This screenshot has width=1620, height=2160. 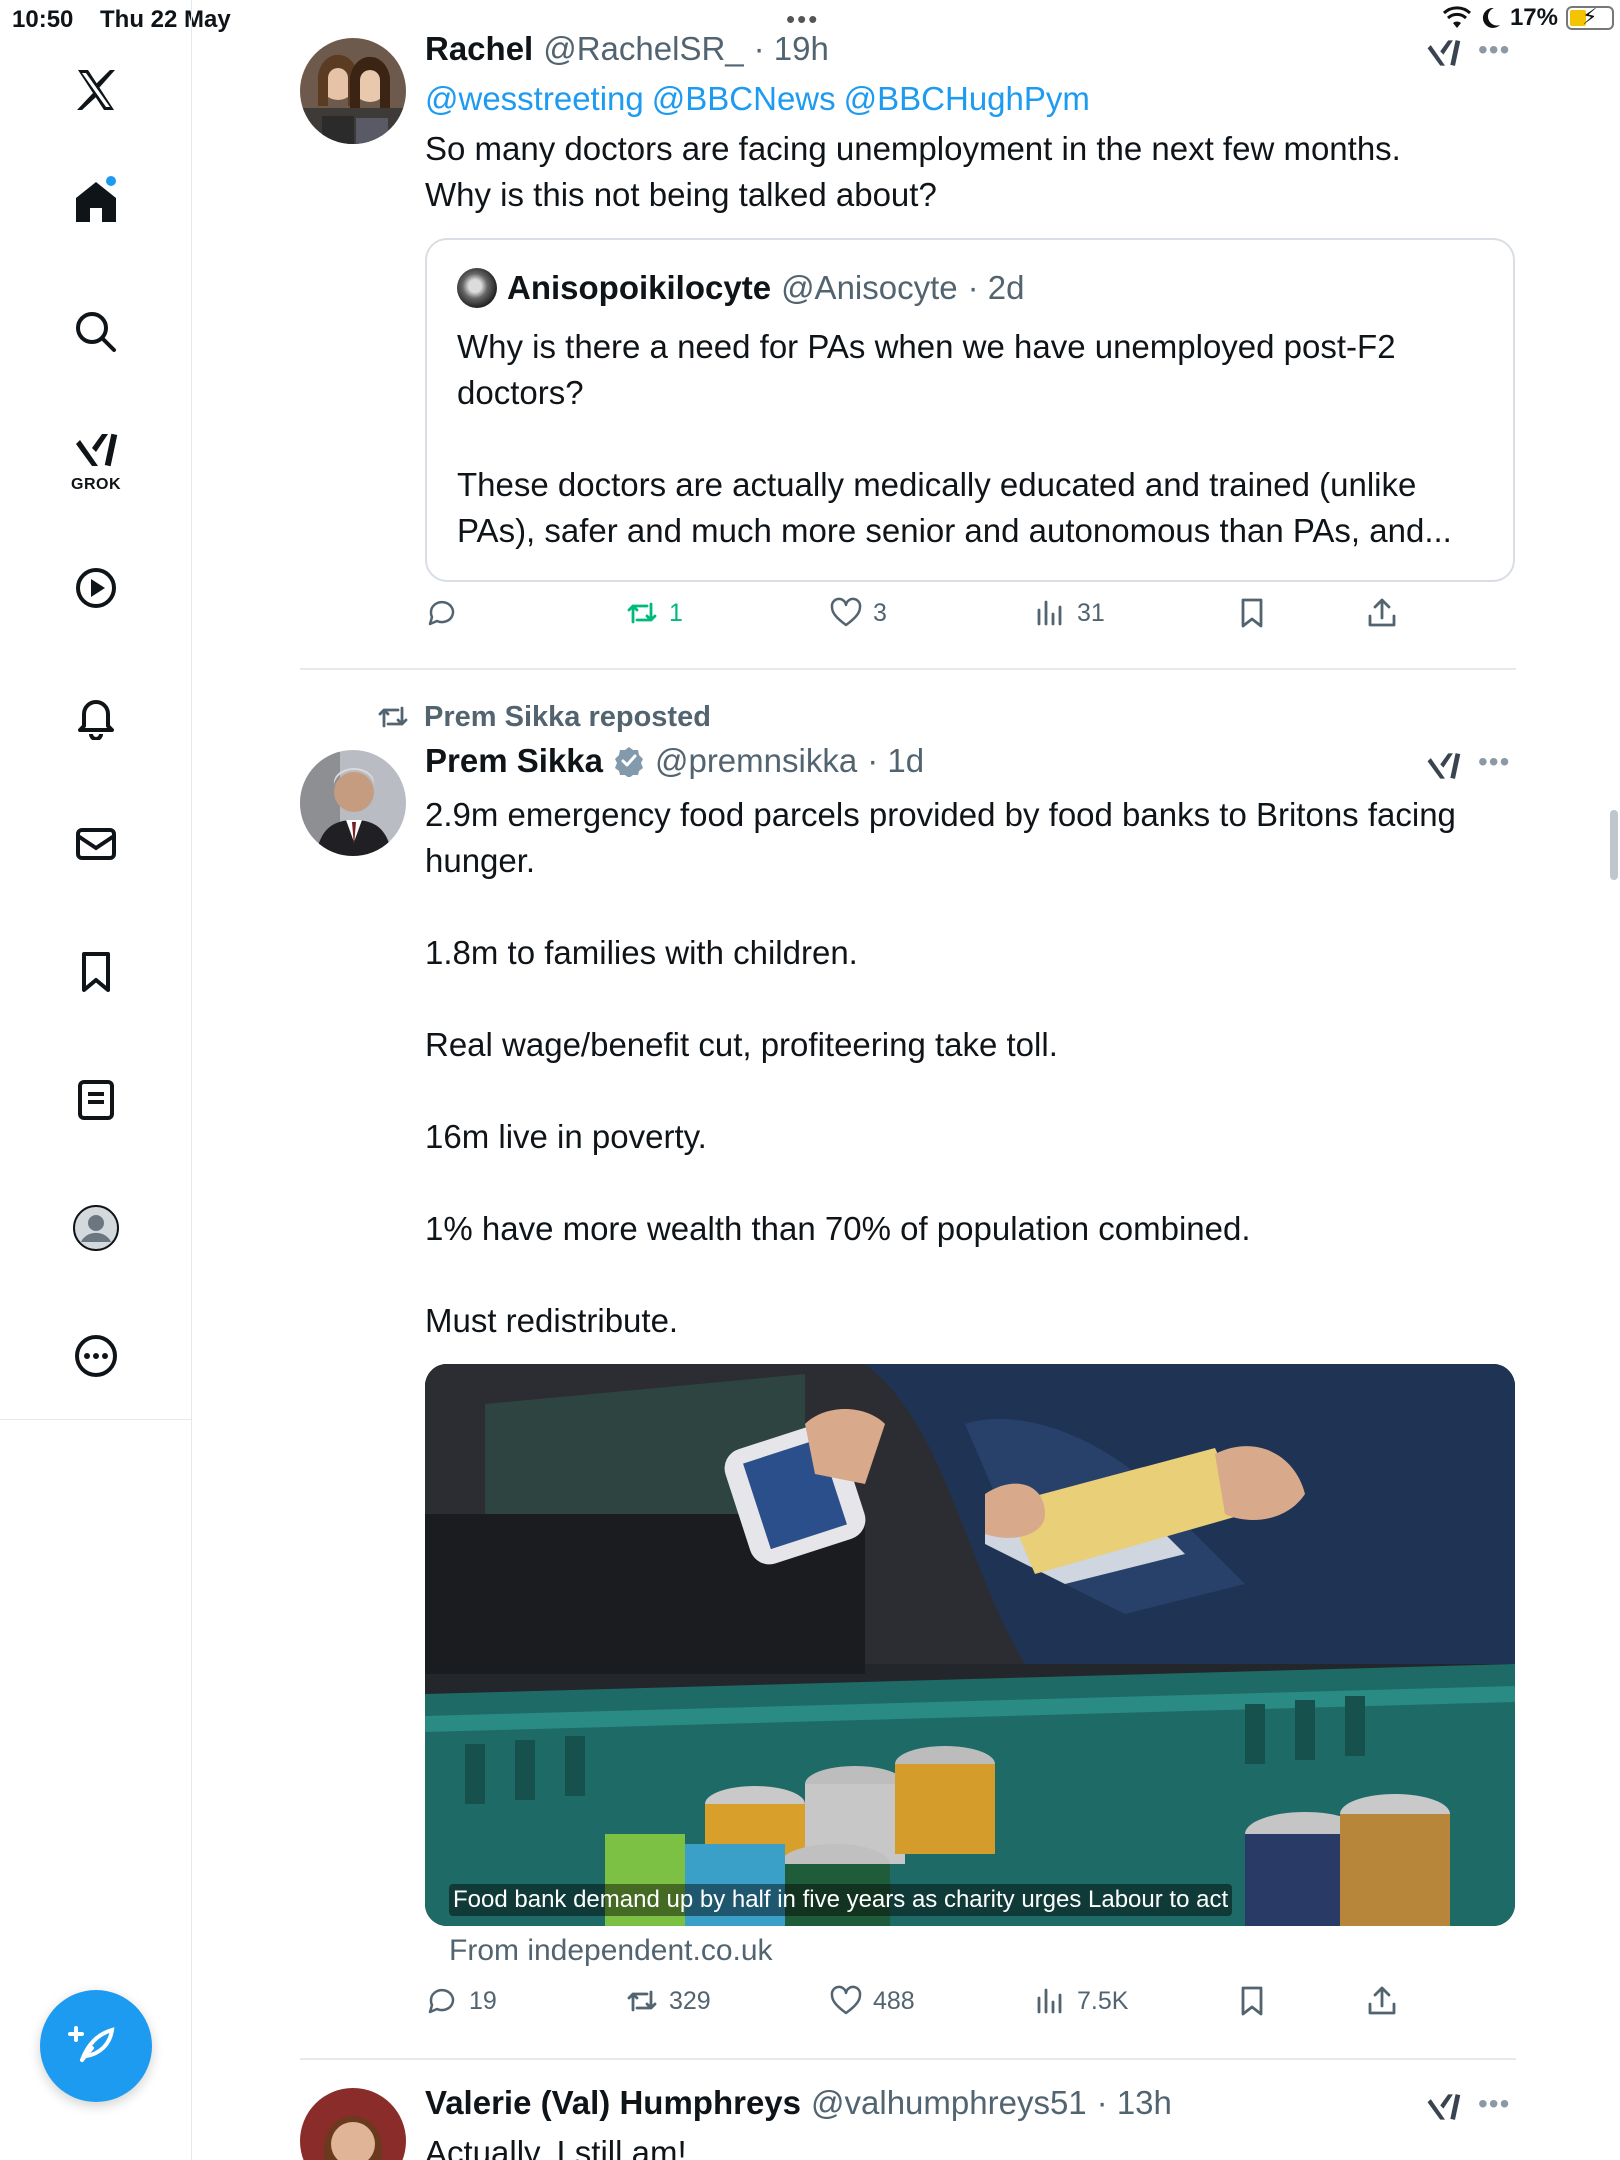 I want to click on quoted-author-name: Anisopoikilocyte, so click(x=639, y=287).